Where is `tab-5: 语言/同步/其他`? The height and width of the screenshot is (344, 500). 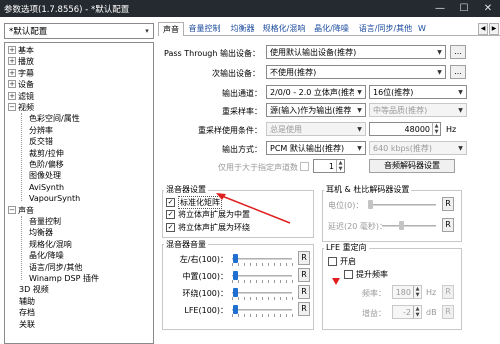
tab-5: 语言/同步/其他 is located at coordinates (385, 29).